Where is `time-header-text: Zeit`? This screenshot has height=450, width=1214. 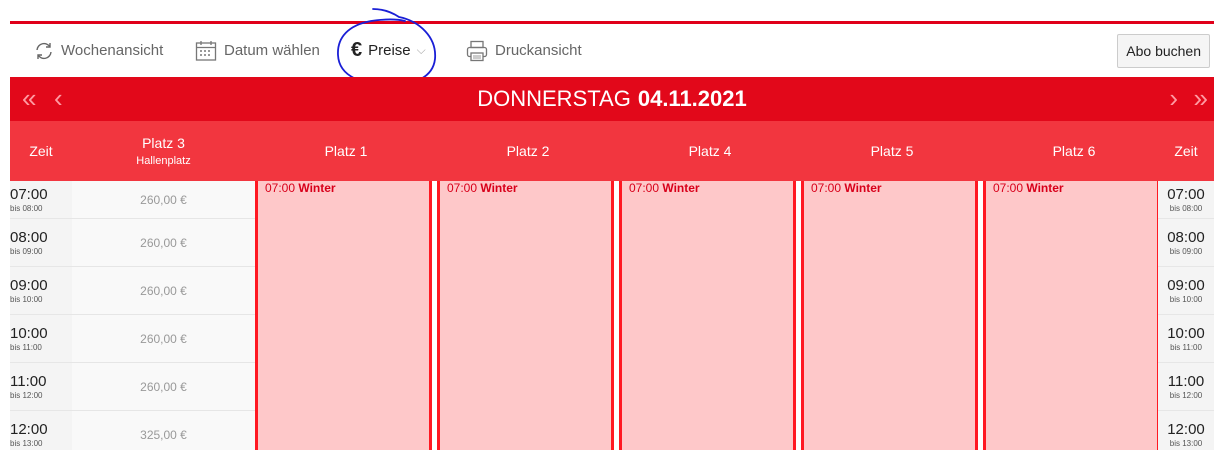
time-header-text: Zeit is located at coordinates (41, 151).